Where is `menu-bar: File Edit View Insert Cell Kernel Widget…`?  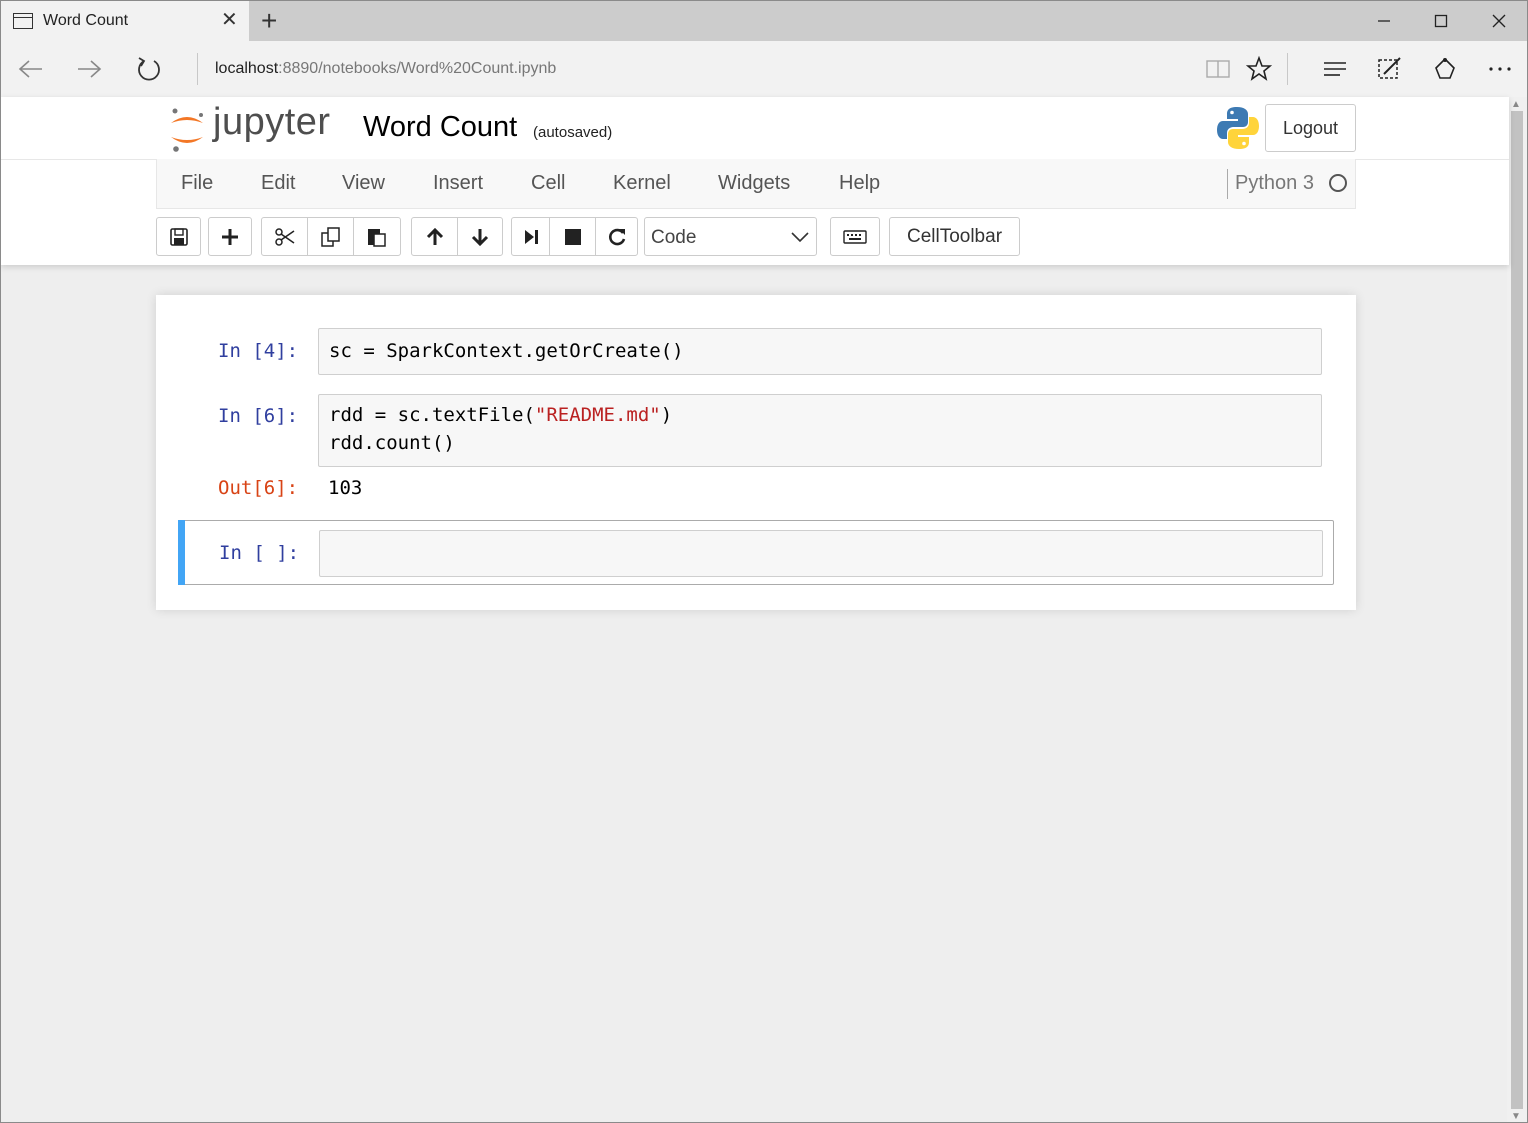
menu-bar: File Edit View Insert Cell Kernel Widget… is located at coordinates (756, 184).